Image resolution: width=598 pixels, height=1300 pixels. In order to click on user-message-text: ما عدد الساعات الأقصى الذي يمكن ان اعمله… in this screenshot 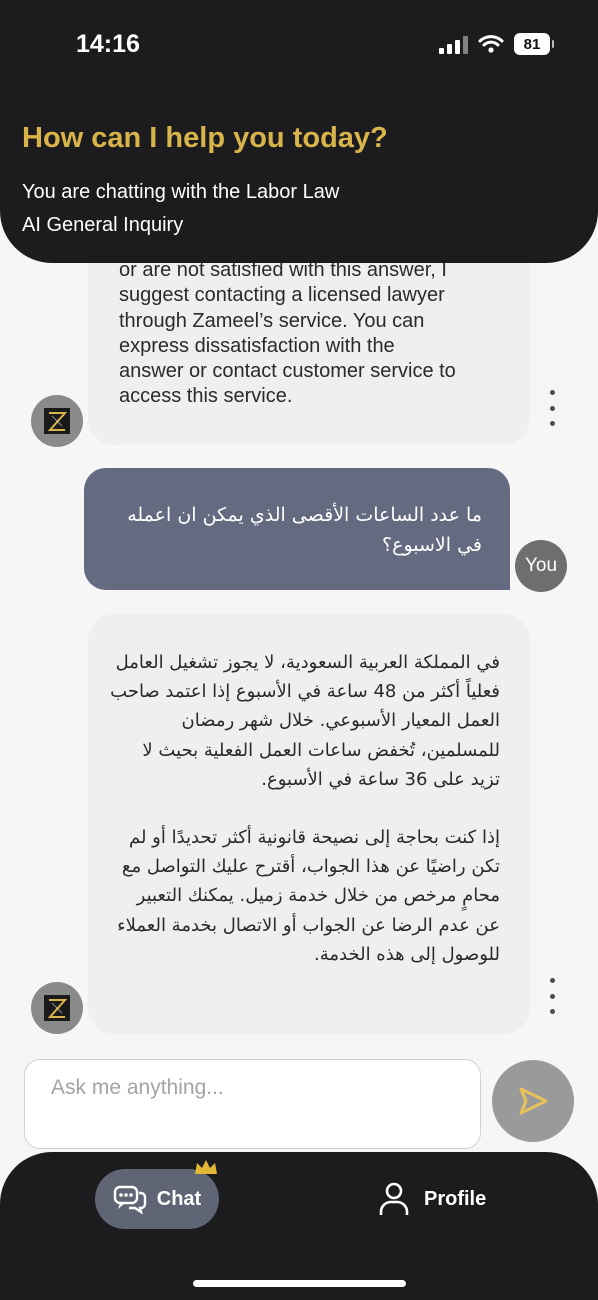, I will do `click(304, 530)`.